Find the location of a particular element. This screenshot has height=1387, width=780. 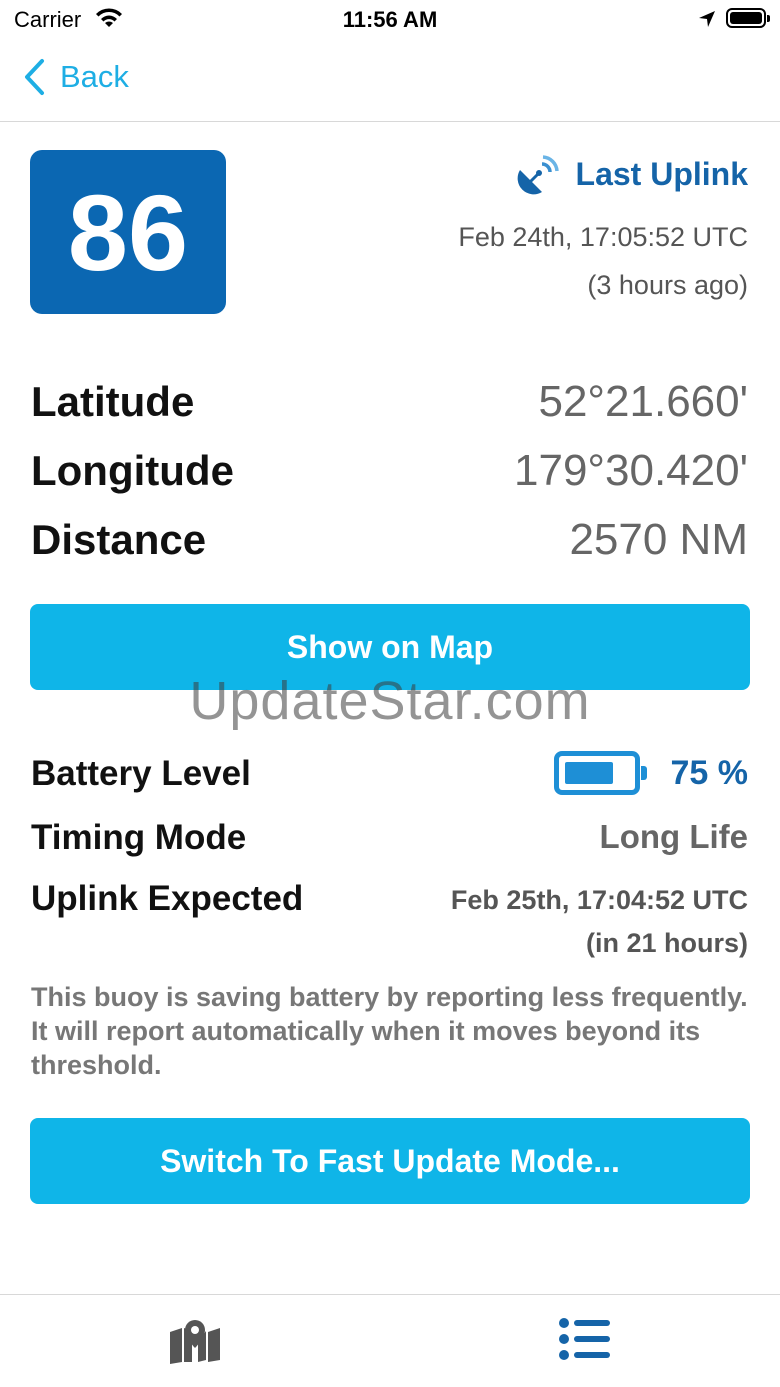

latitude-value: 52°21.660' is located at coordinates (643, 401).